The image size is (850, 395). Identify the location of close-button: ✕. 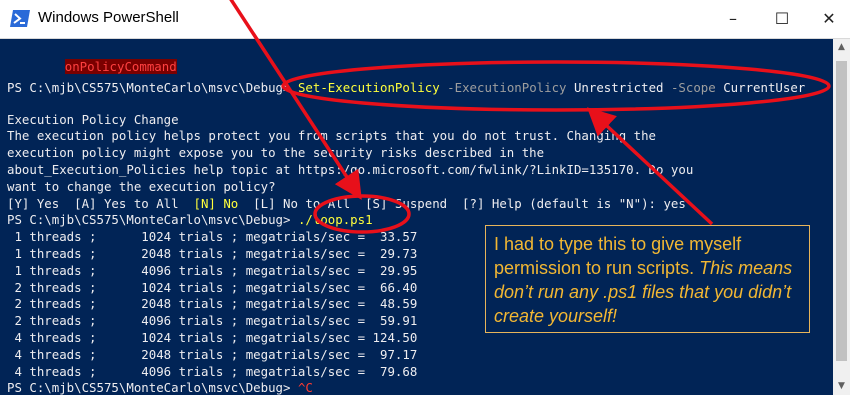
(829, 19).